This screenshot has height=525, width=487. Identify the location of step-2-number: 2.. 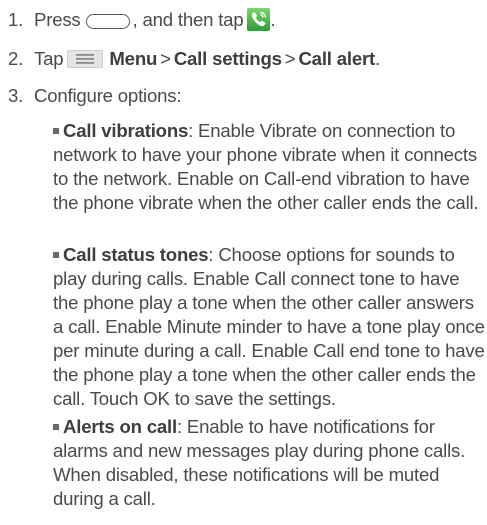
(16, 58).